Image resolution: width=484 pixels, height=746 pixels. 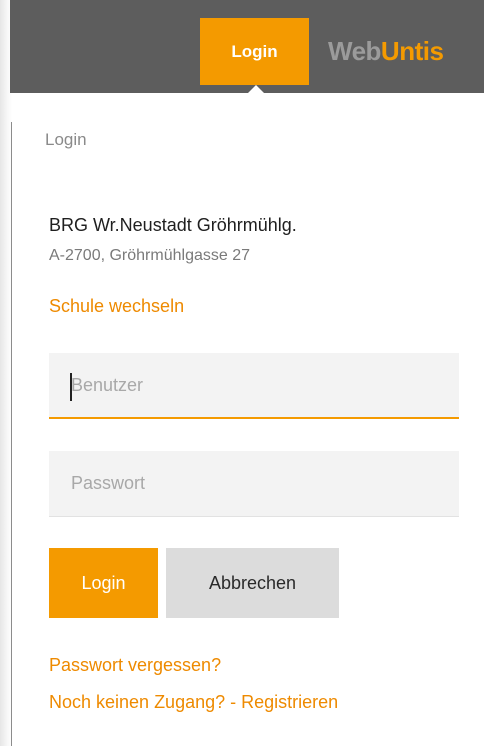 What do you see at coordinates (254, 484) in the screenshot?
I see `password-input` at bounding box center [254, 484].